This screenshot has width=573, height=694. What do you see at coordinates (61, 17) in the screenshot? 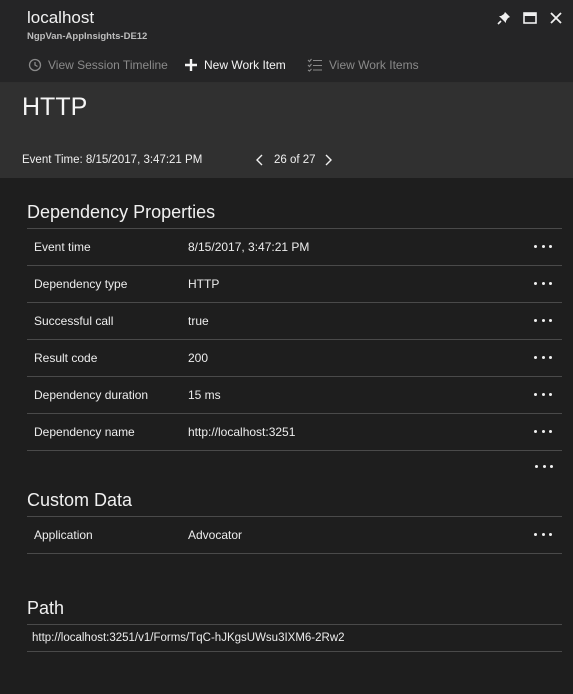
I see `window-title: localhost` at bounding box center [61, 17].